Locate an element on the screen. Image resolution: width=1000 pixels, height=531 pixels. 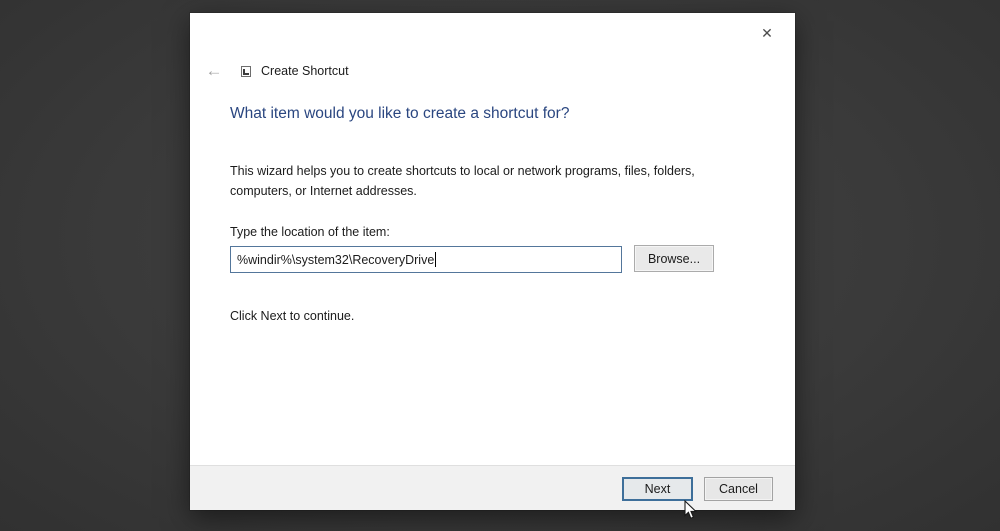
wizard-header: ← Create Shortcut is located at coordinates (275, 71).